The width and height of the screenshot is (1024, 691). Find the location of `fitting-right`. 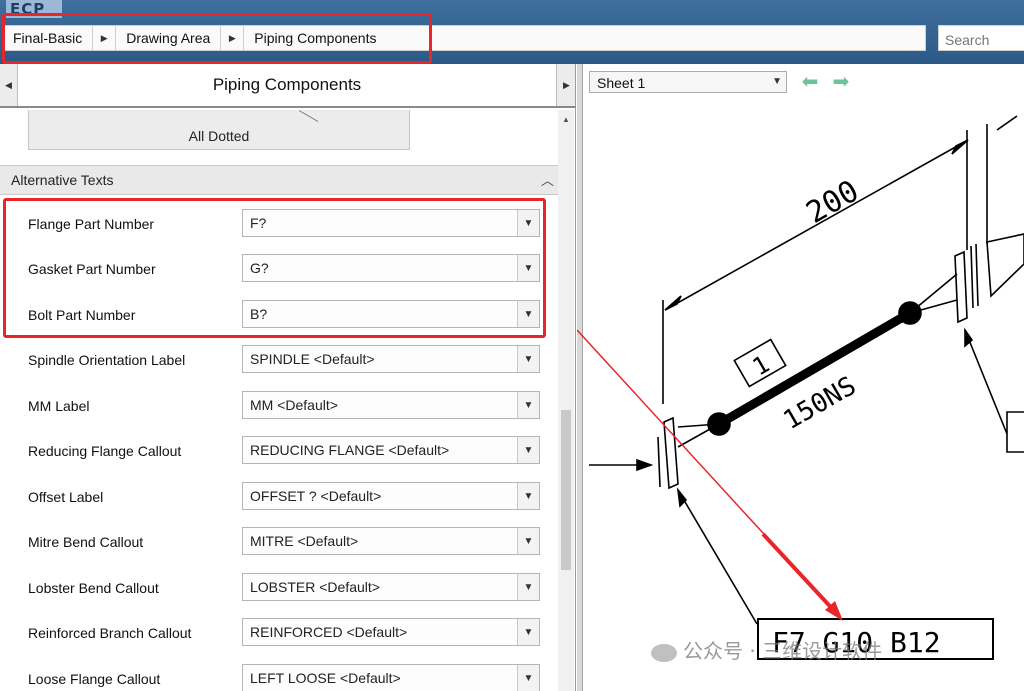

fitting-right is located at coordinates (1005, 265).